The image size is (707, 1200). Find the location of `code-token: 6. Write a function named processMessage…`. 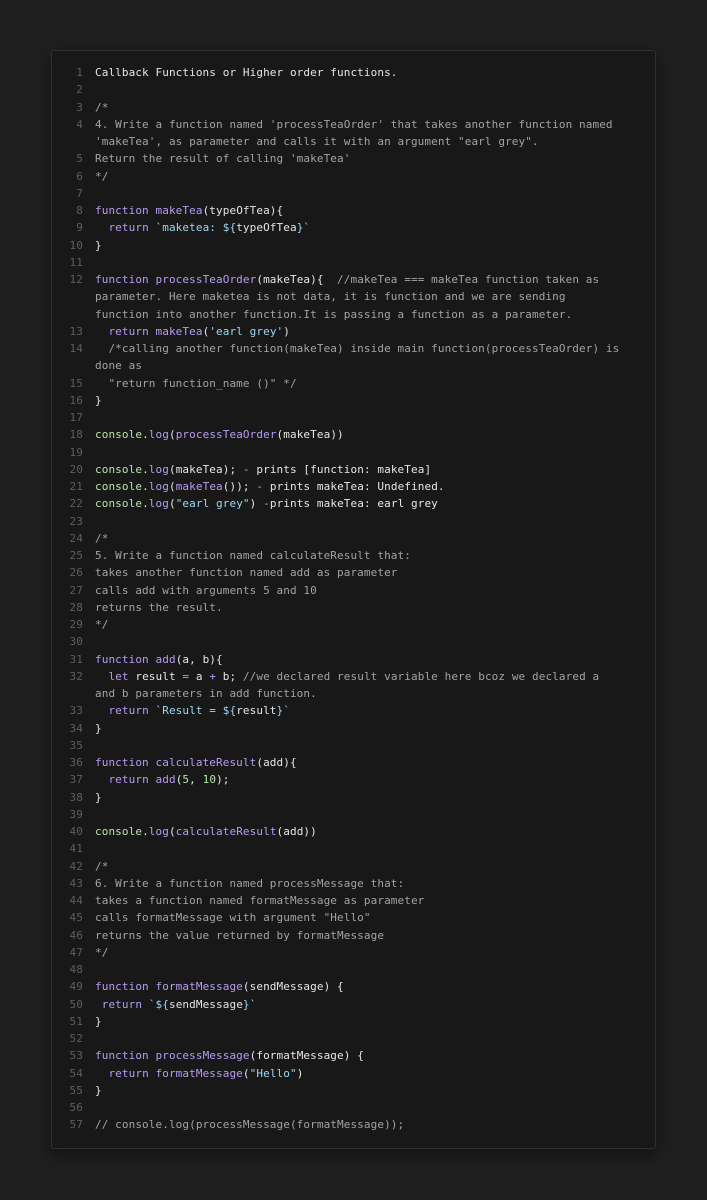

code-token: 6. Write a function named processMessage… is located at coordinates (250, 883).